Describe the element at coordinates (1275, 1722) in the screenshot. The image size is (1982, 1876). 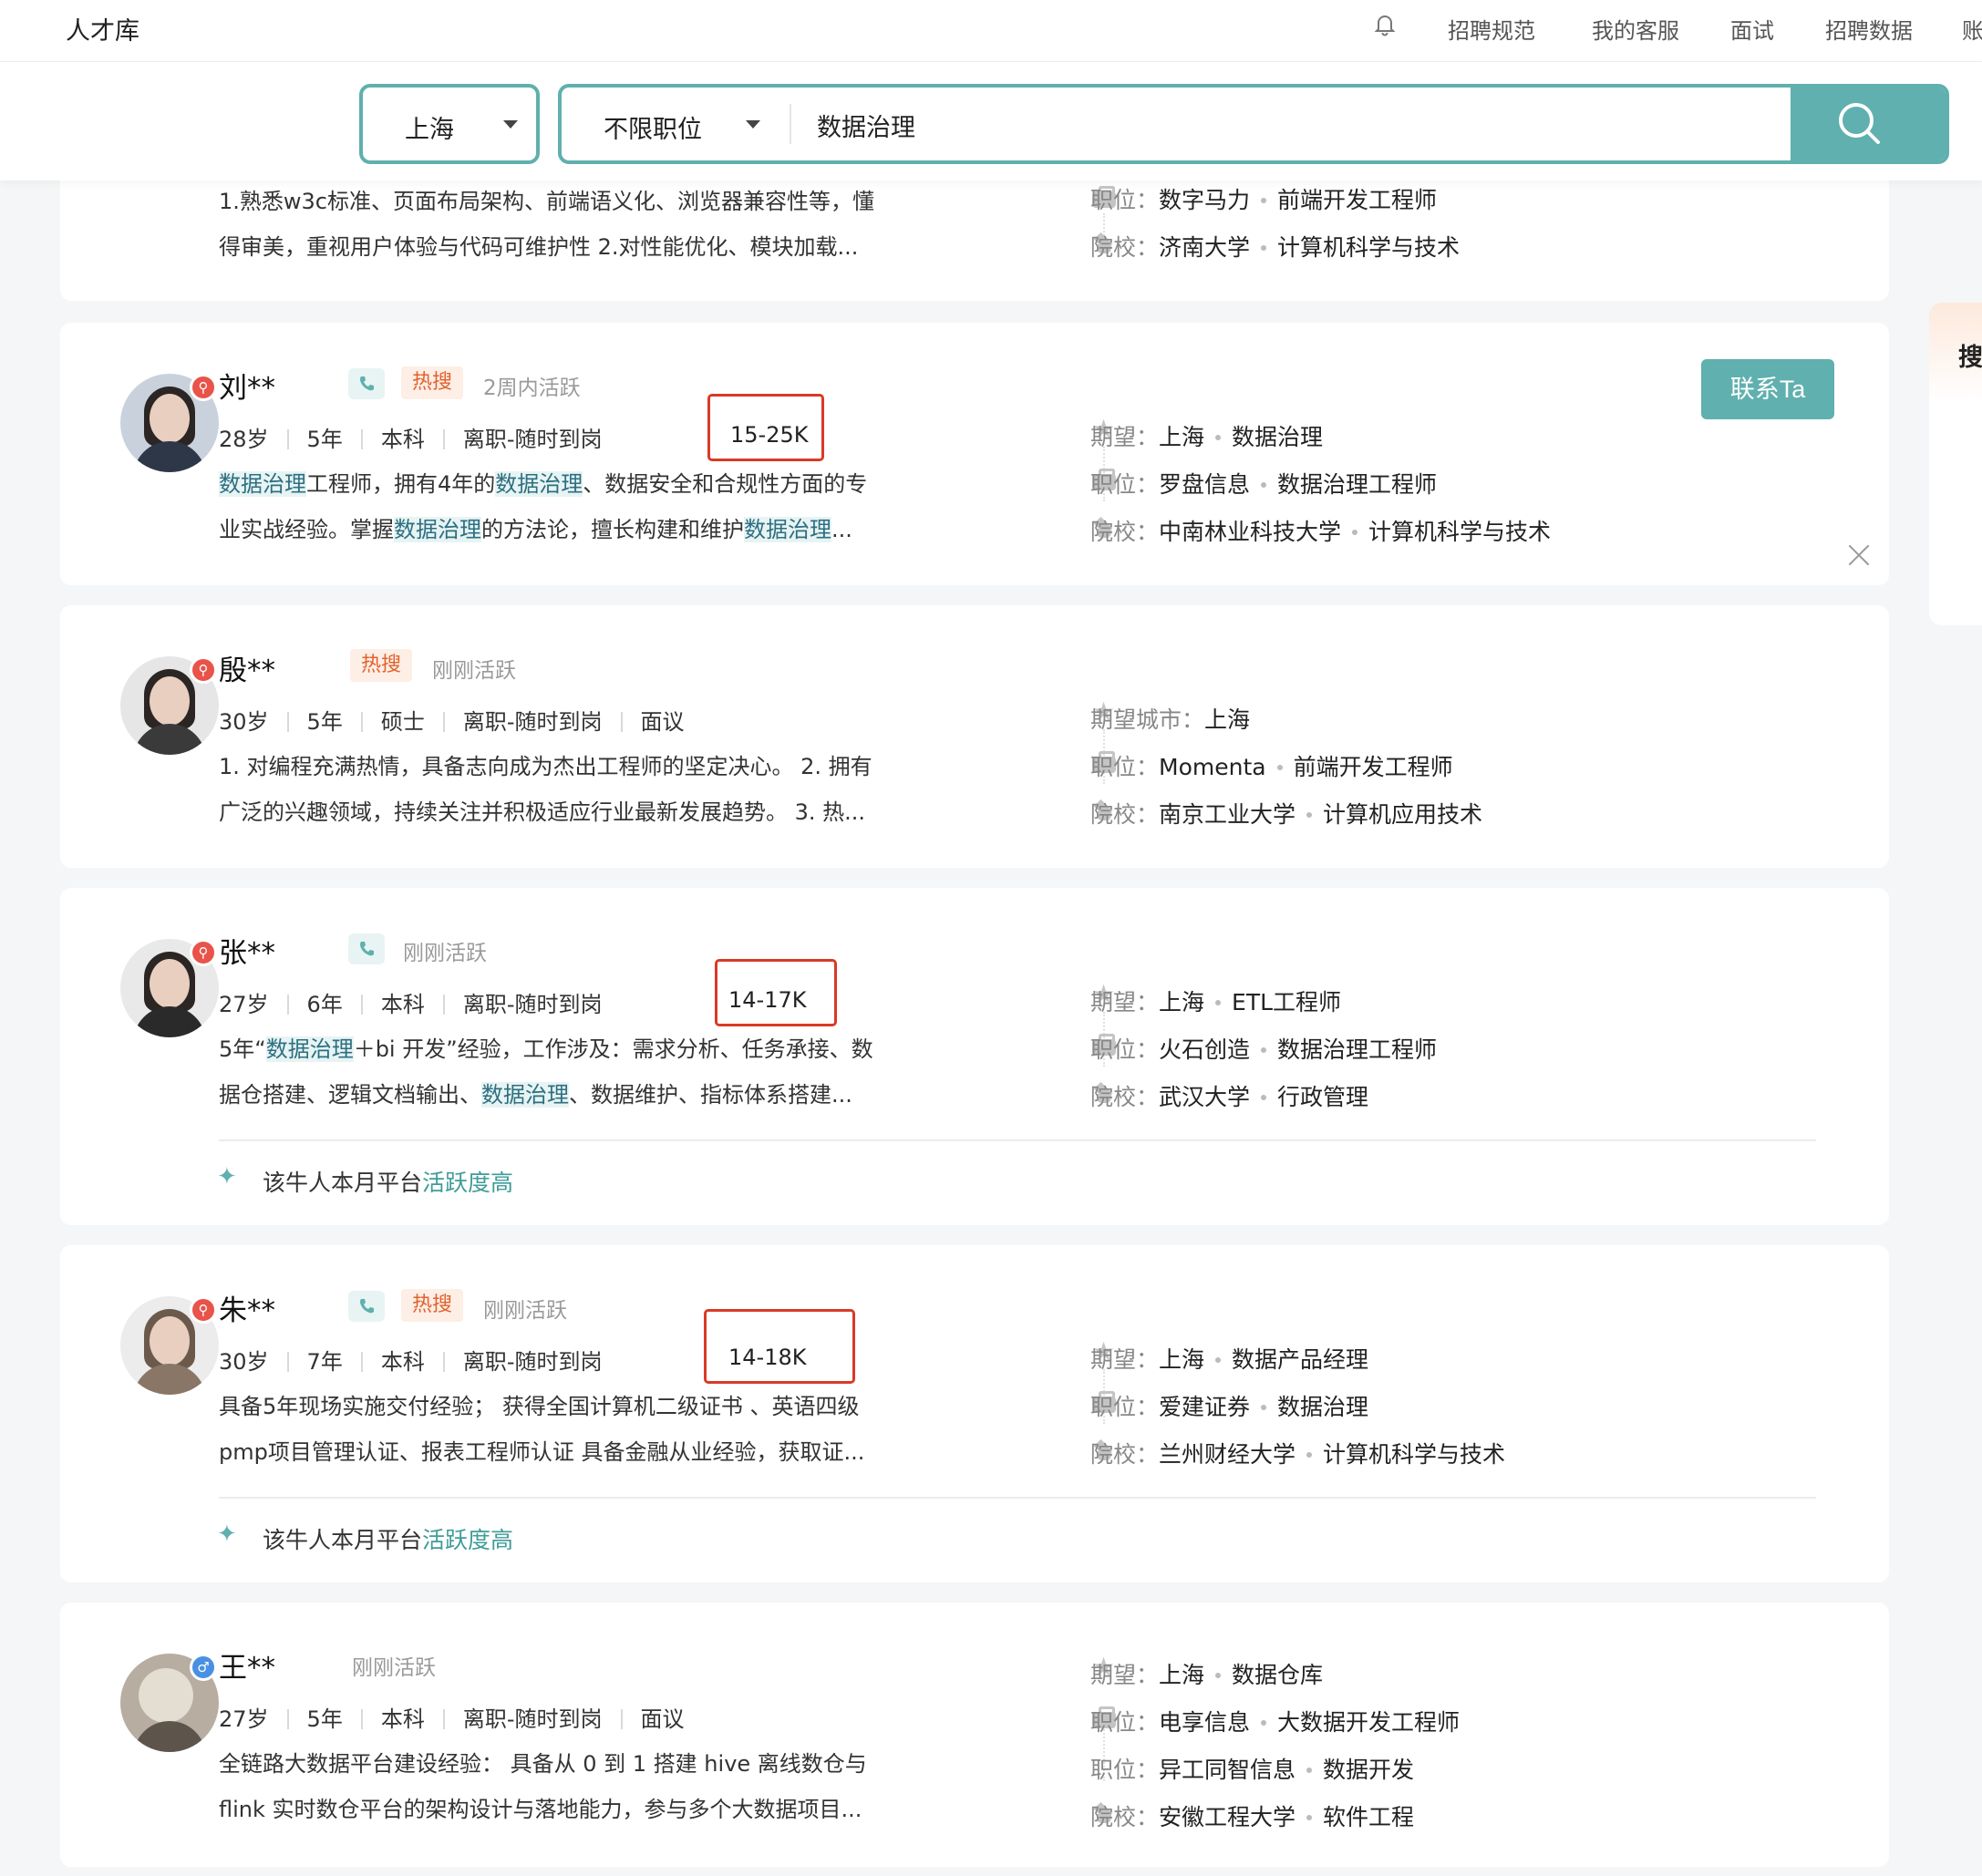
I see `info-row-position: 职位：电享信息 大数据开发工程师` at that location.